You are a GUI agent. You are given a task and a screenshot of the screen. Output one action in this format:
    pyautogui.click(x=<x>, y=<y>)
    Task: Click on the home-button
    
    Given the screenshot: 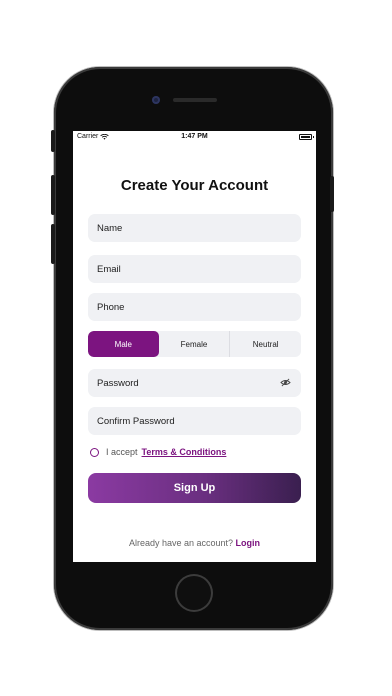 What is the action you would take?
    pyautogui.click(x=194, y=593)
    